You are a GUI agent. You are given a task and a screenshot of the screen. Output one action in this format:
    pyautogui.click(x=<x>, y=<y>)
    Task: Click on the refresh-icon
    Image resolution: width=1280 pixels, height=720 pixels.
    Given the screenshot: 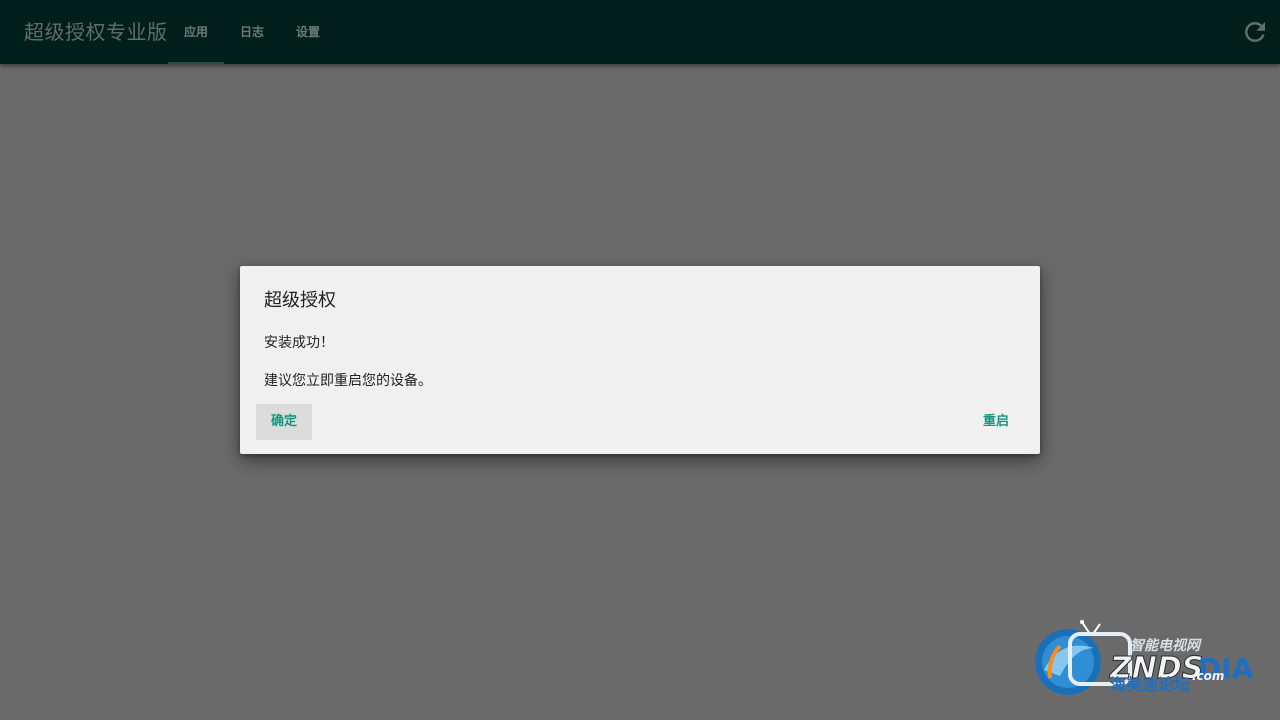 What is the action you would take?
    pyautogui.click(x=1255, y=32)
    